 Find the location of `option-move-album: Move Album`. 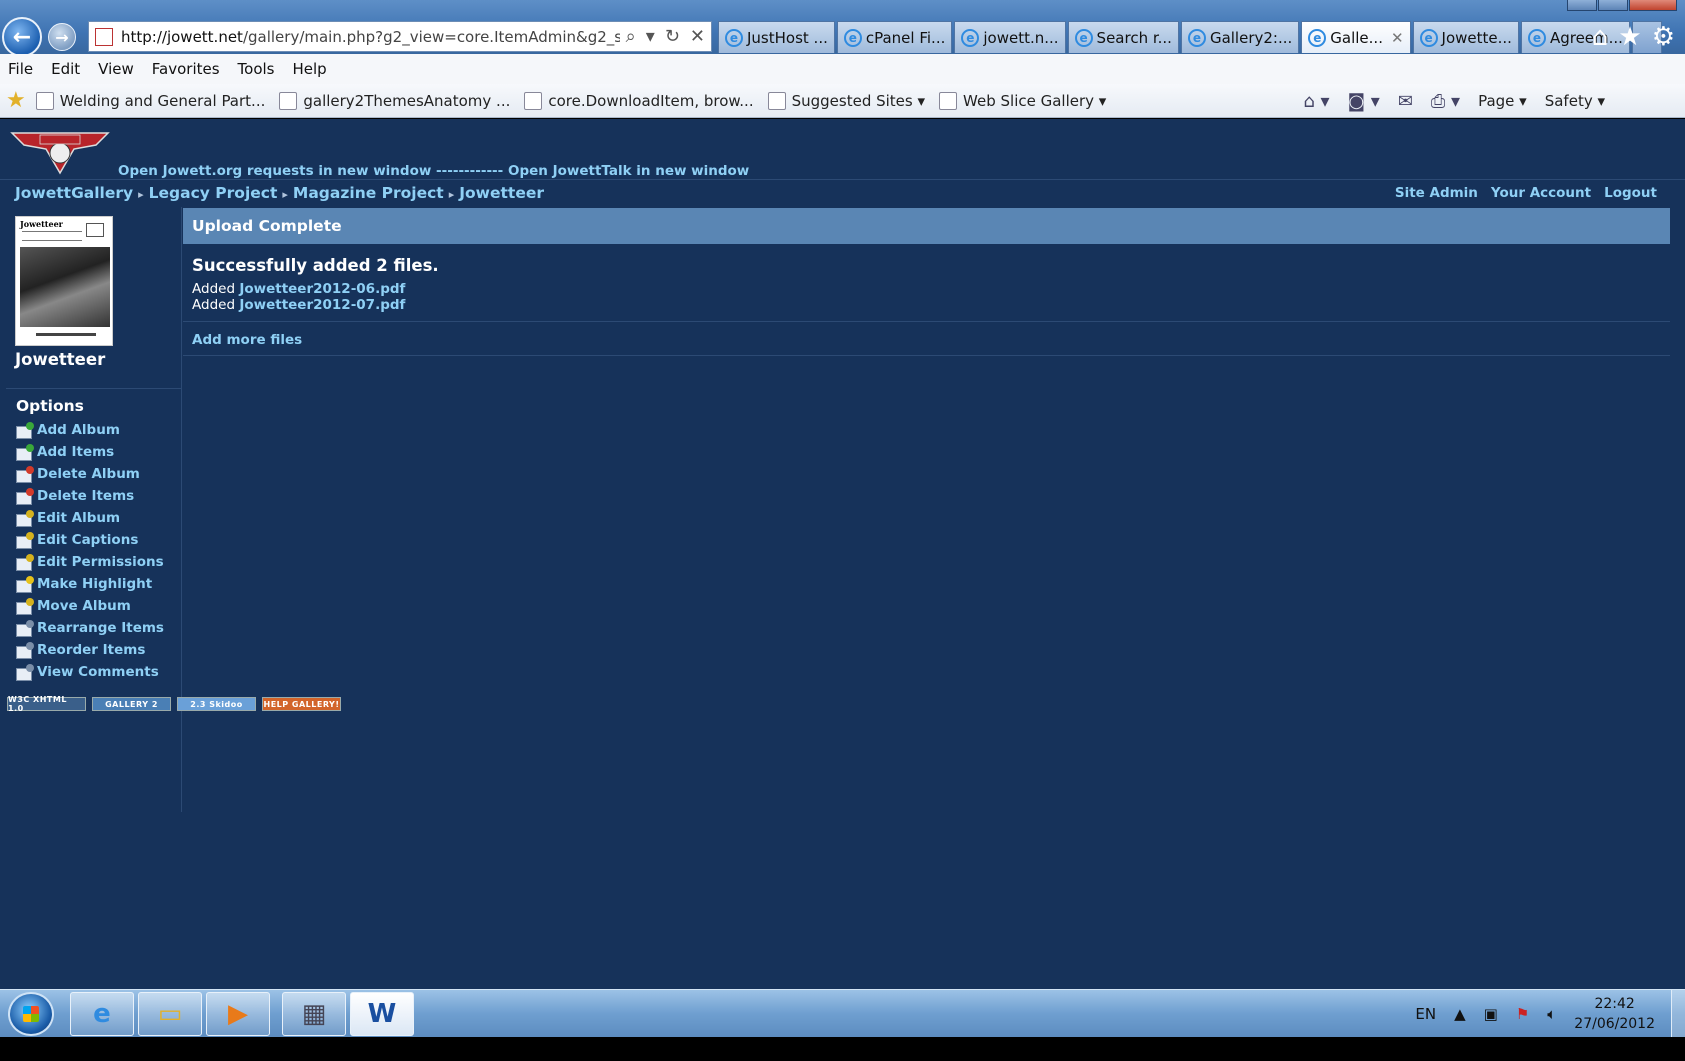

option-move-album: Move Album is located at coordinates (89, 606).